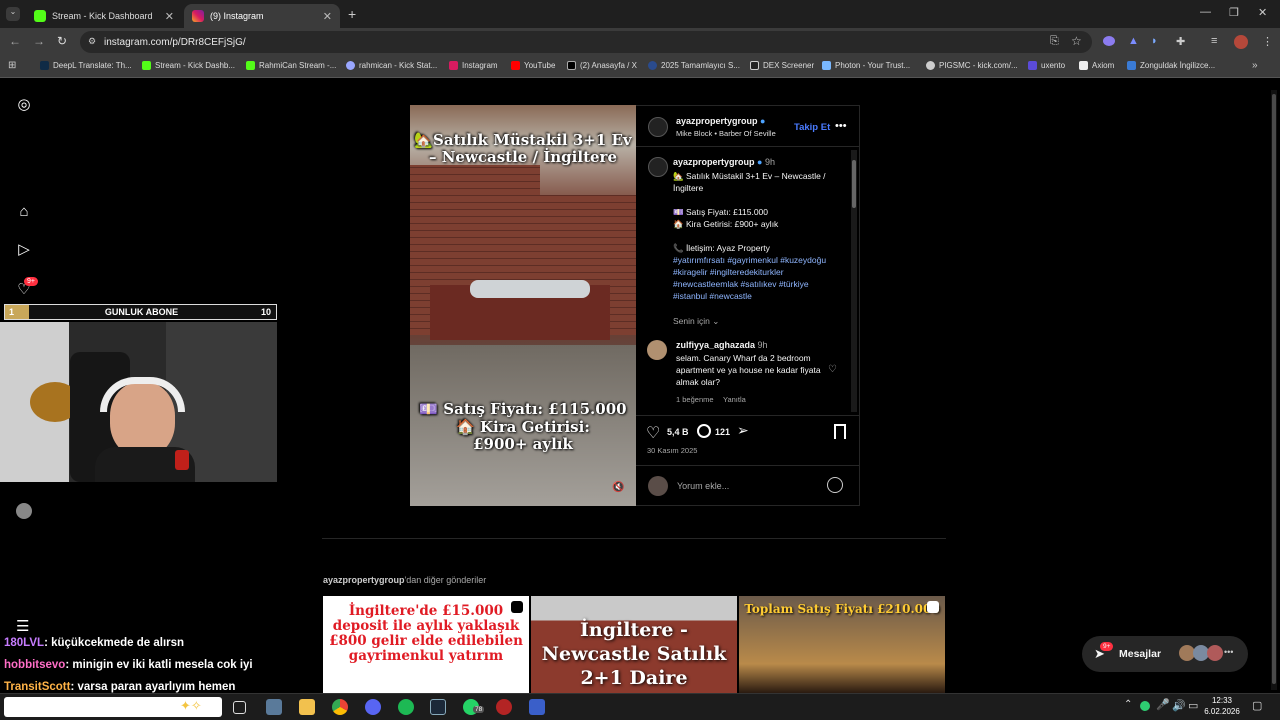 This screenshot has width=1280, height=720. Describe the element at coordinates (1222, 711) in the screenshot. I see `clock-date: 6.02.2026` at that location.